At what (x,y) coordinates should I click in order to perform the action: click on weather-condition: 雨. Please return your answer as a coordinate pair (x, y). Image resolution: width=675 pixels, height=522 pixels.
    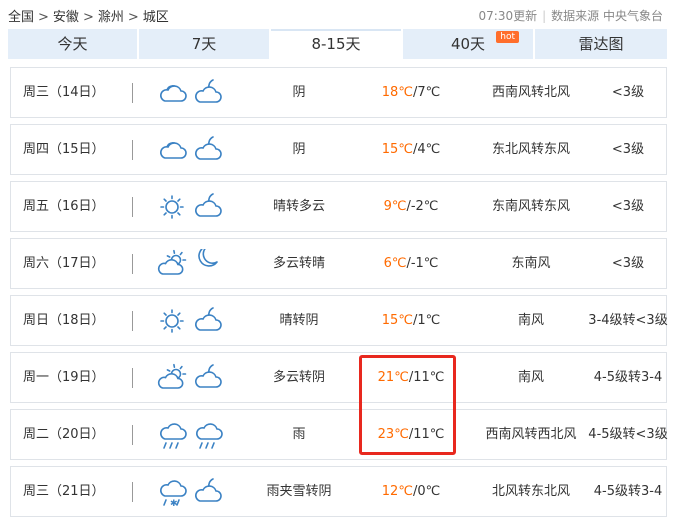
    Looking at the image, I should click on (299, 434).